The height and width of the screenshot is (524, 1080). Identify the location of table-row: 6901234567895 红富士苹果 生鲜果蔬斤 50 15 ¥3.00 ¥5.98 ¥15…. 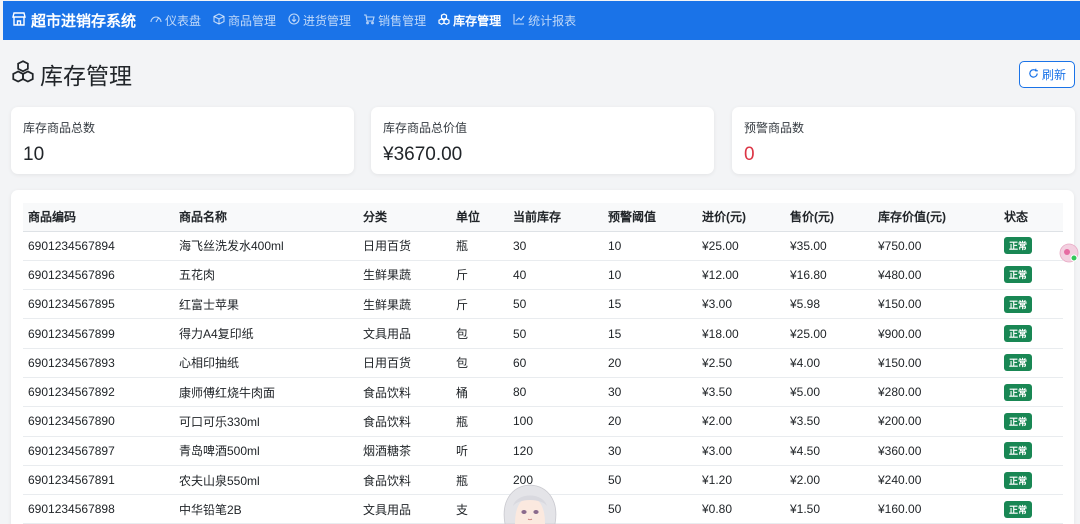
(543, 304).